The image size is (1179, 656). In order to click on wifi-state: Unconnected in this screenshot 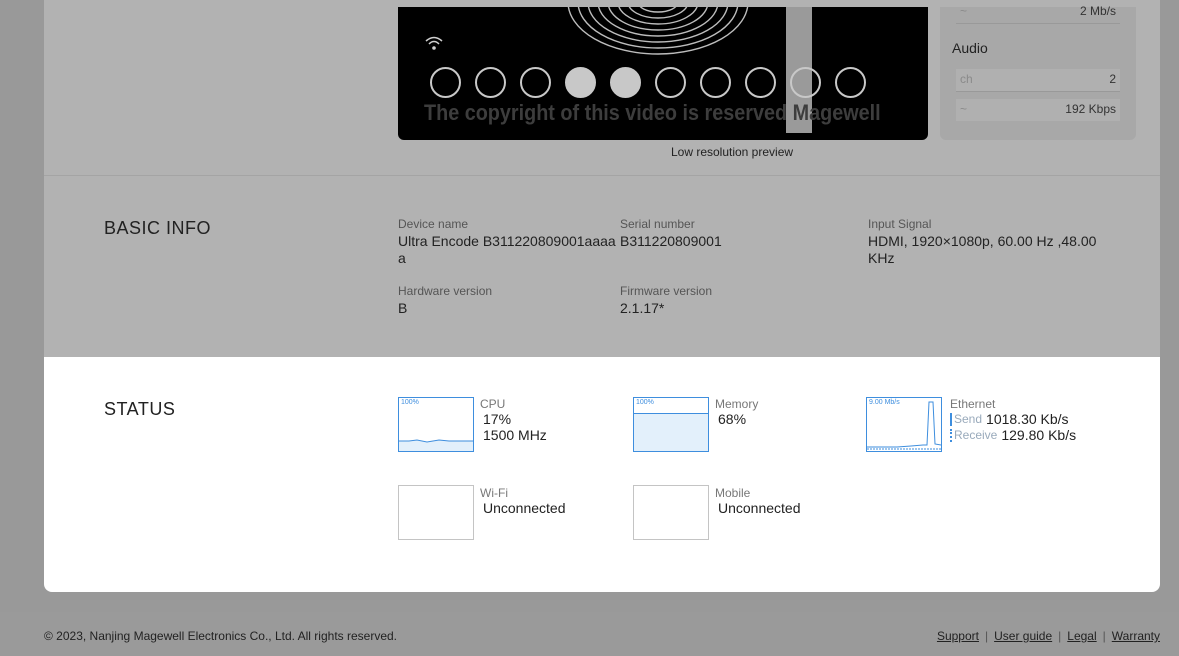, I will do `click(524, 508)`.